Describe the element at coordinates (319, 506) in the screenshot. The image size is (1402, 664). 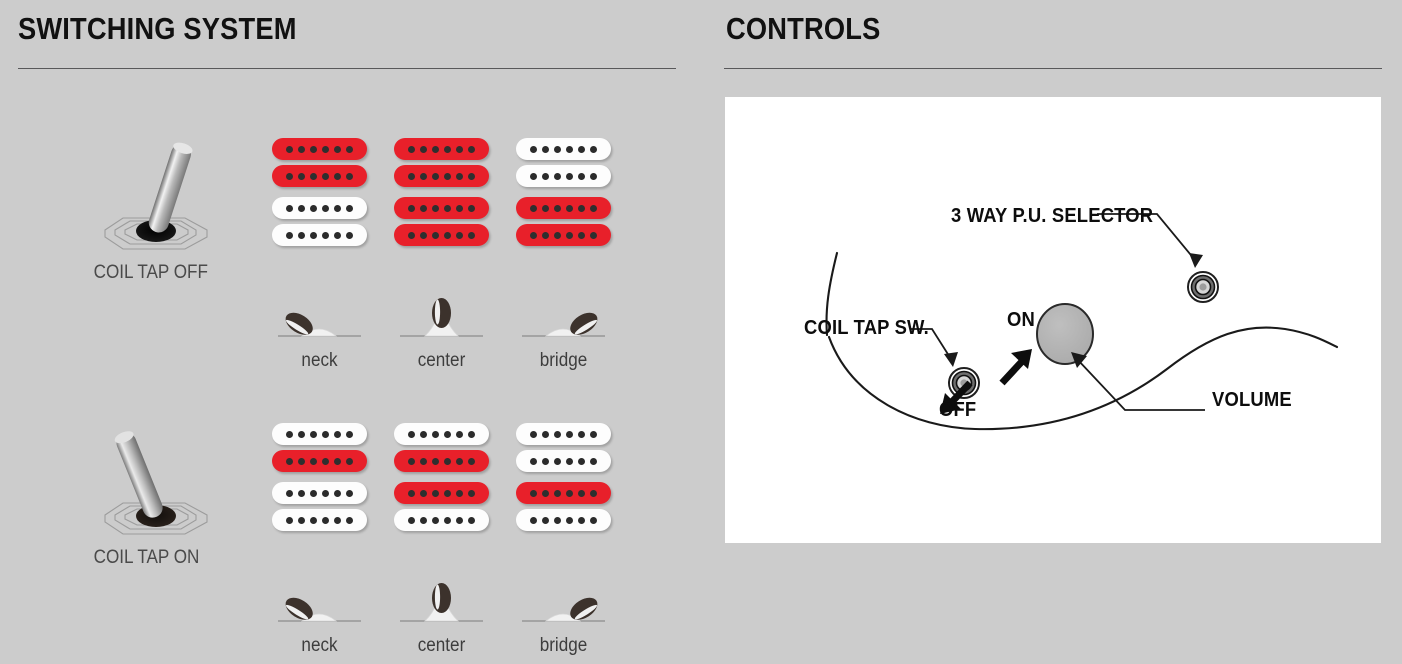
I see `pickup-bridge-position-neck` at that location.